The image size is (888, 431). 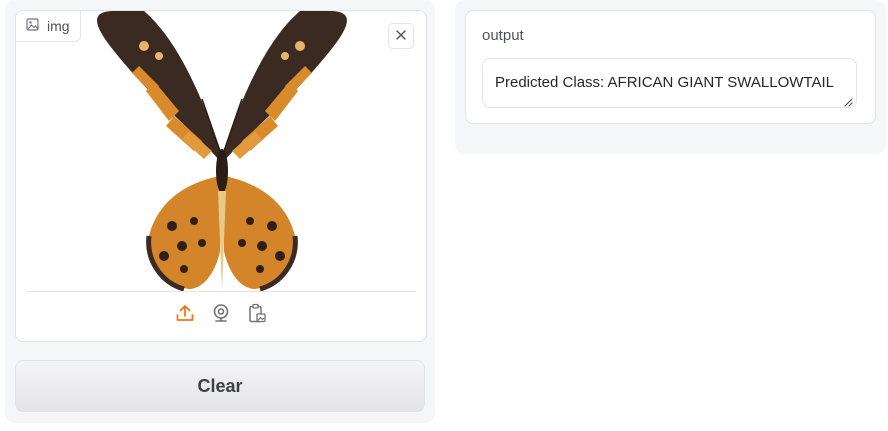 What do you see at coordinates (220, 386) in the screenshot?
I see `clear-button: Clear` at bounding box center [220, 386].